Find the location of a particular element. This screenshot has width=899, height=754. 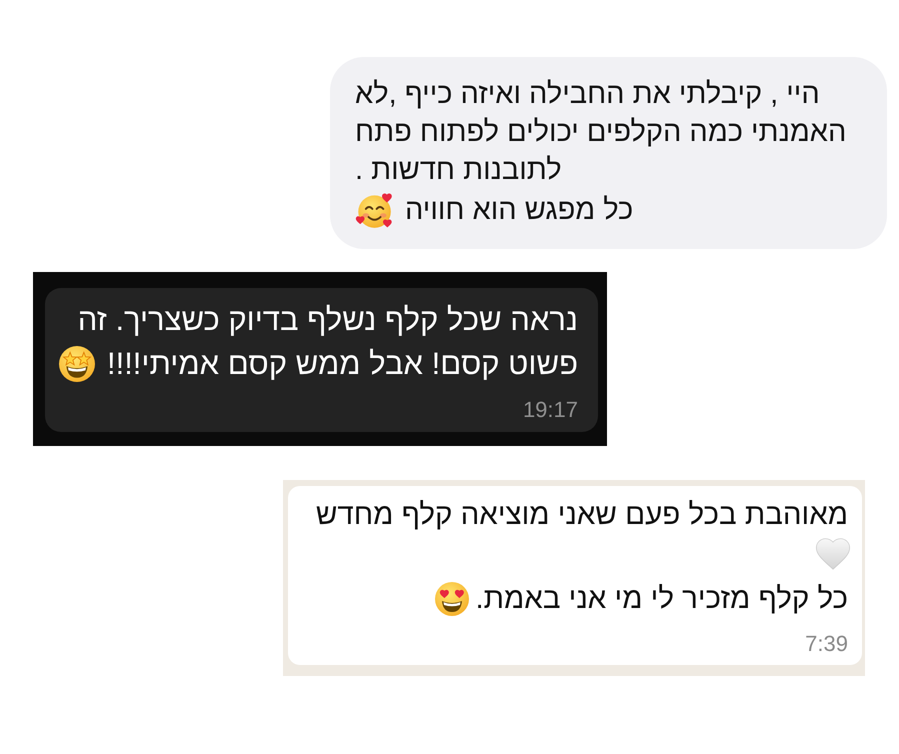

heart-icon is located at coordinates (833, 554).